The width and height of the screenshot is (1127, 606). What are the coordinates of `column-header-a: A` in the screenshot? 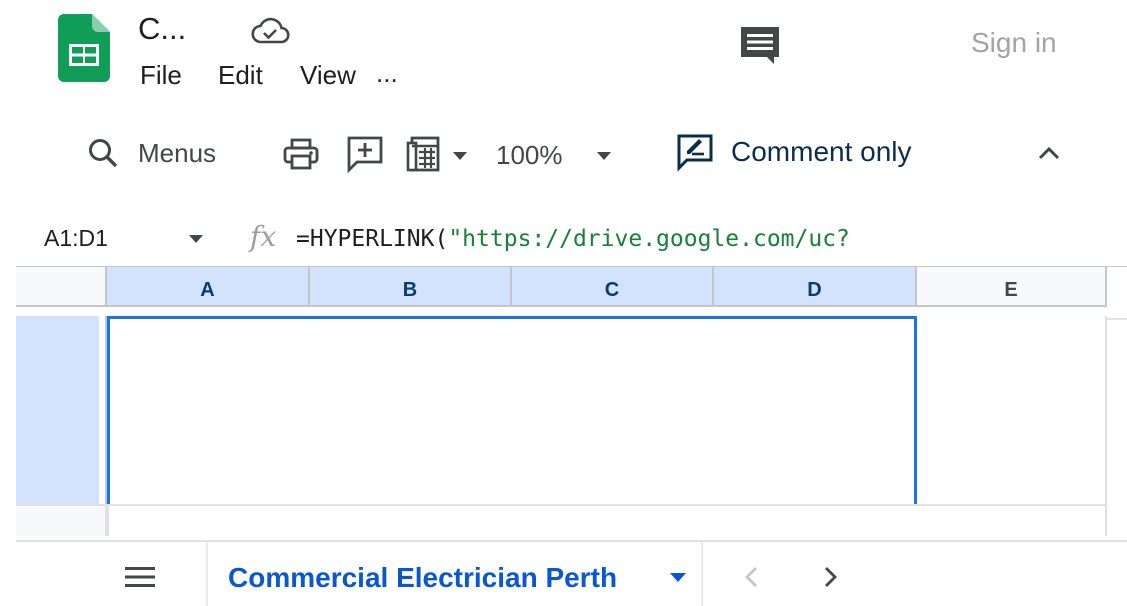 It's located at (208, 286).